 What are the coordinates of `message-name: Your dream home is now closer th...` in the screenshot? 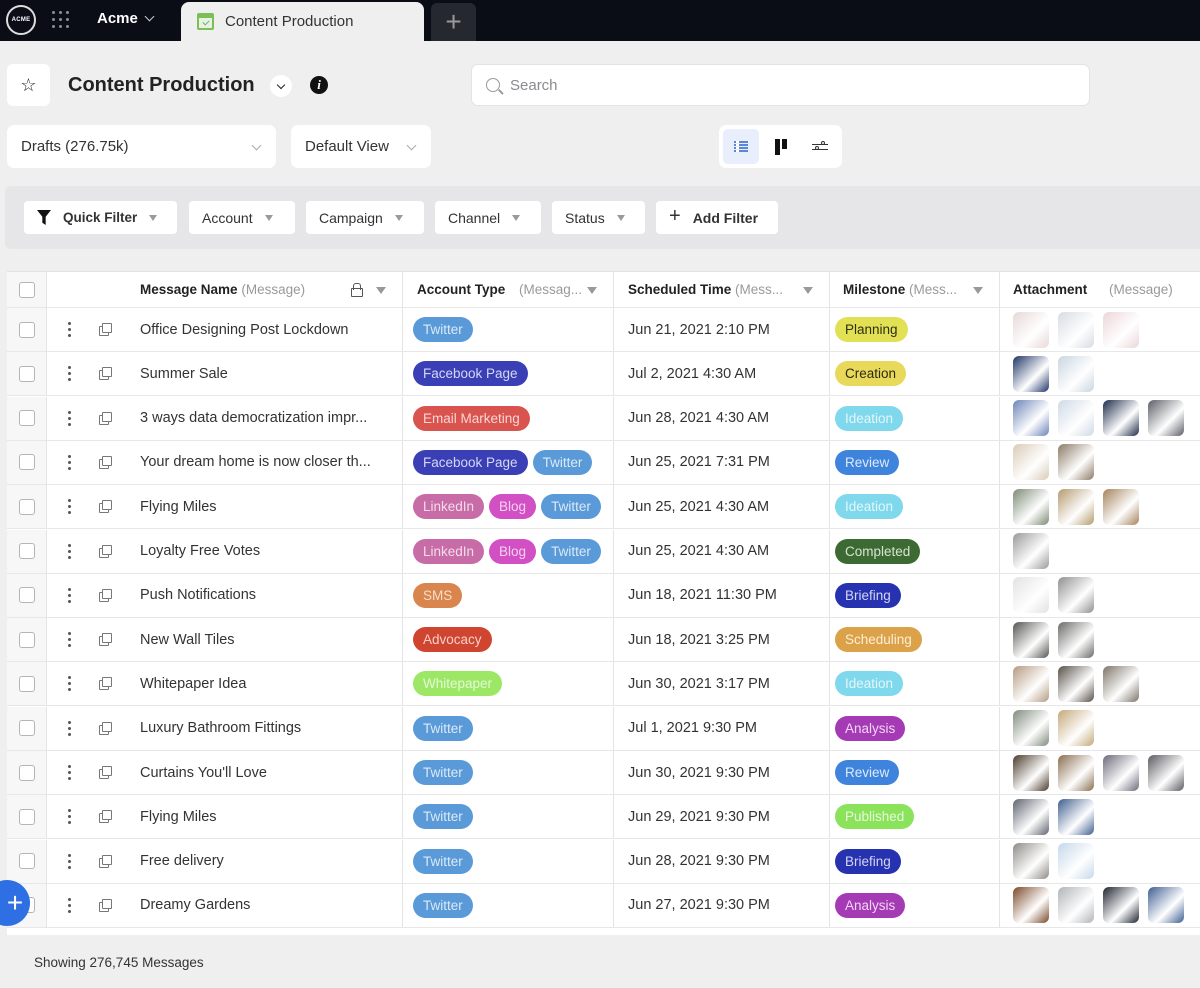 It's located at (271, 462).